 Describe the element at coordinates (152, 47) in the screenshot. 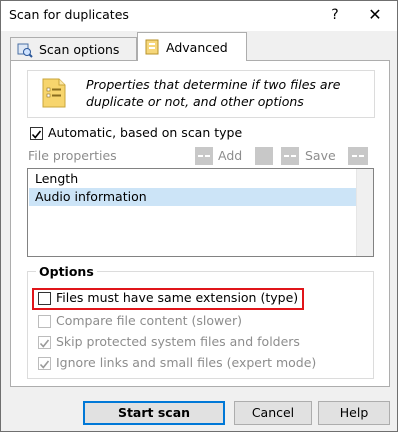

I see `advanced-icon` at that location.